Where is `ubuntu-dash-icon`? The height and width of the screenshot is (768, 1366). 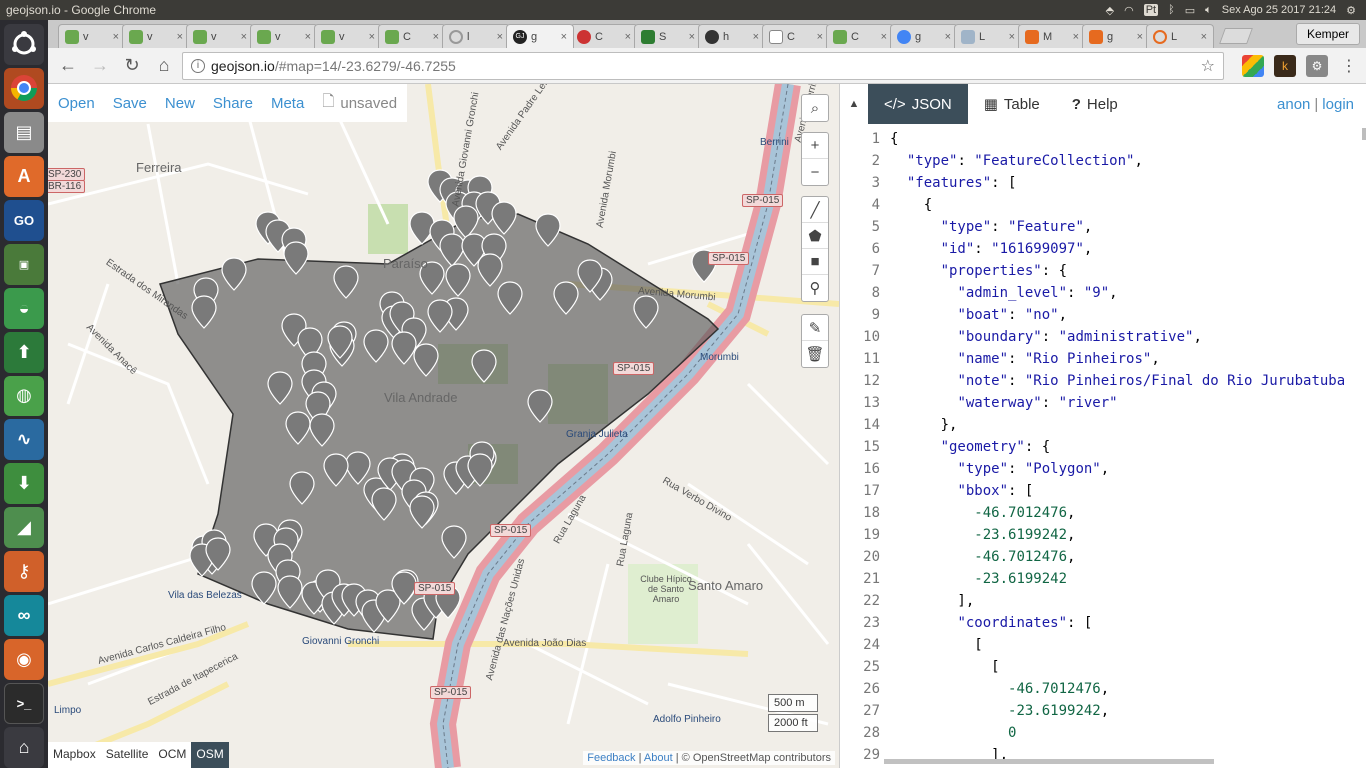 ubuntu-dash-icon is located at coordinates (24, 44).